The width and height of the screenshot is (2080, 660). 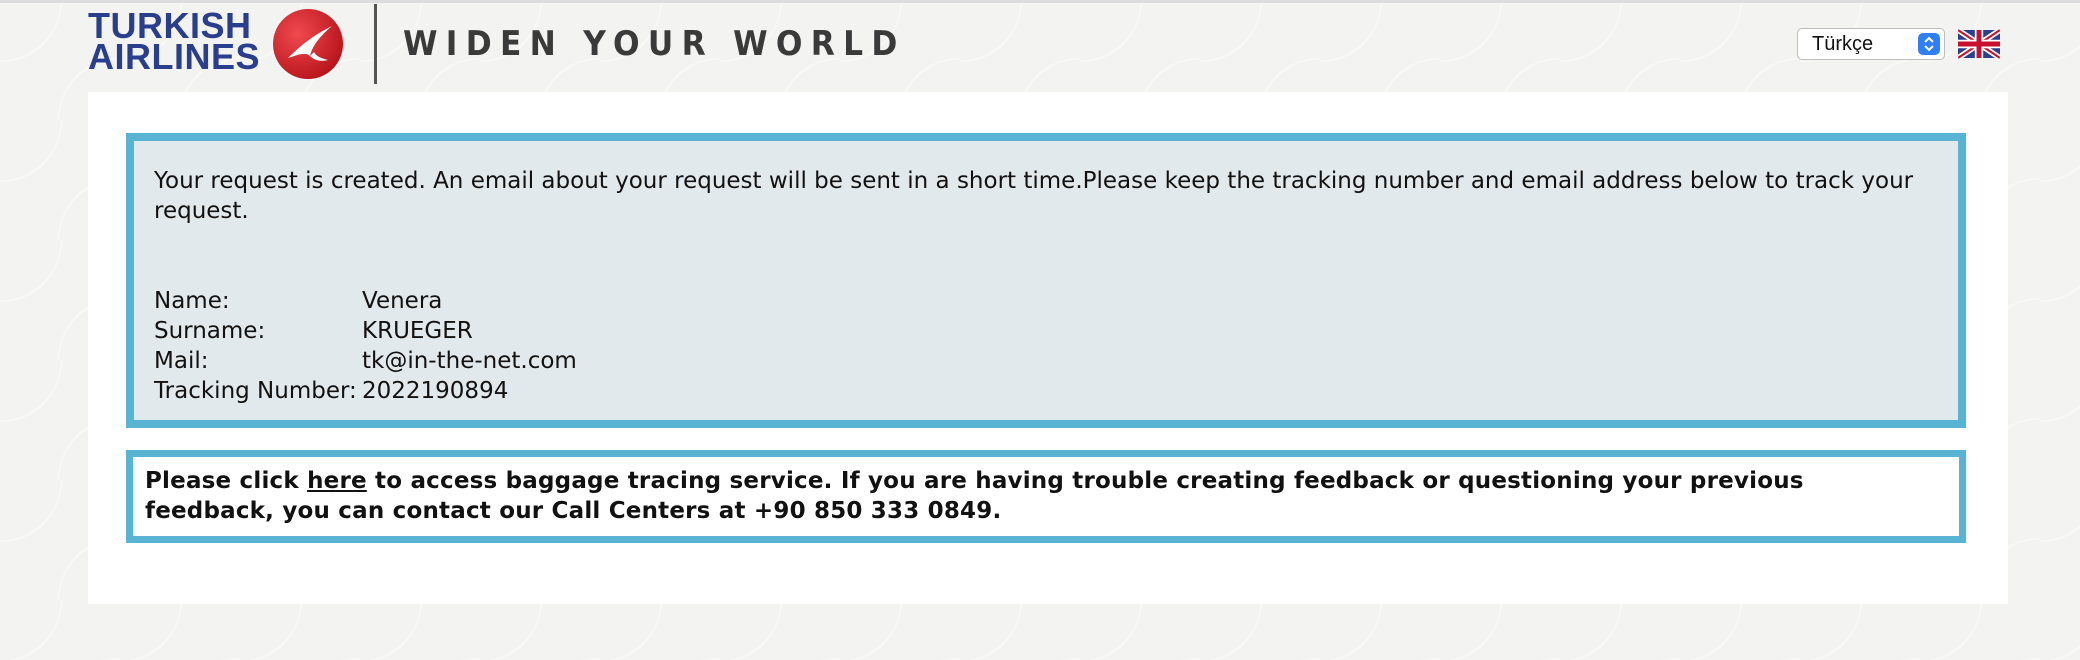 What do you see at coordinates (1043, 361) in the screenshot?
I see `detail-row-mail: Mail: tk@in-the-net.com` at bounding box center [1043, 361].